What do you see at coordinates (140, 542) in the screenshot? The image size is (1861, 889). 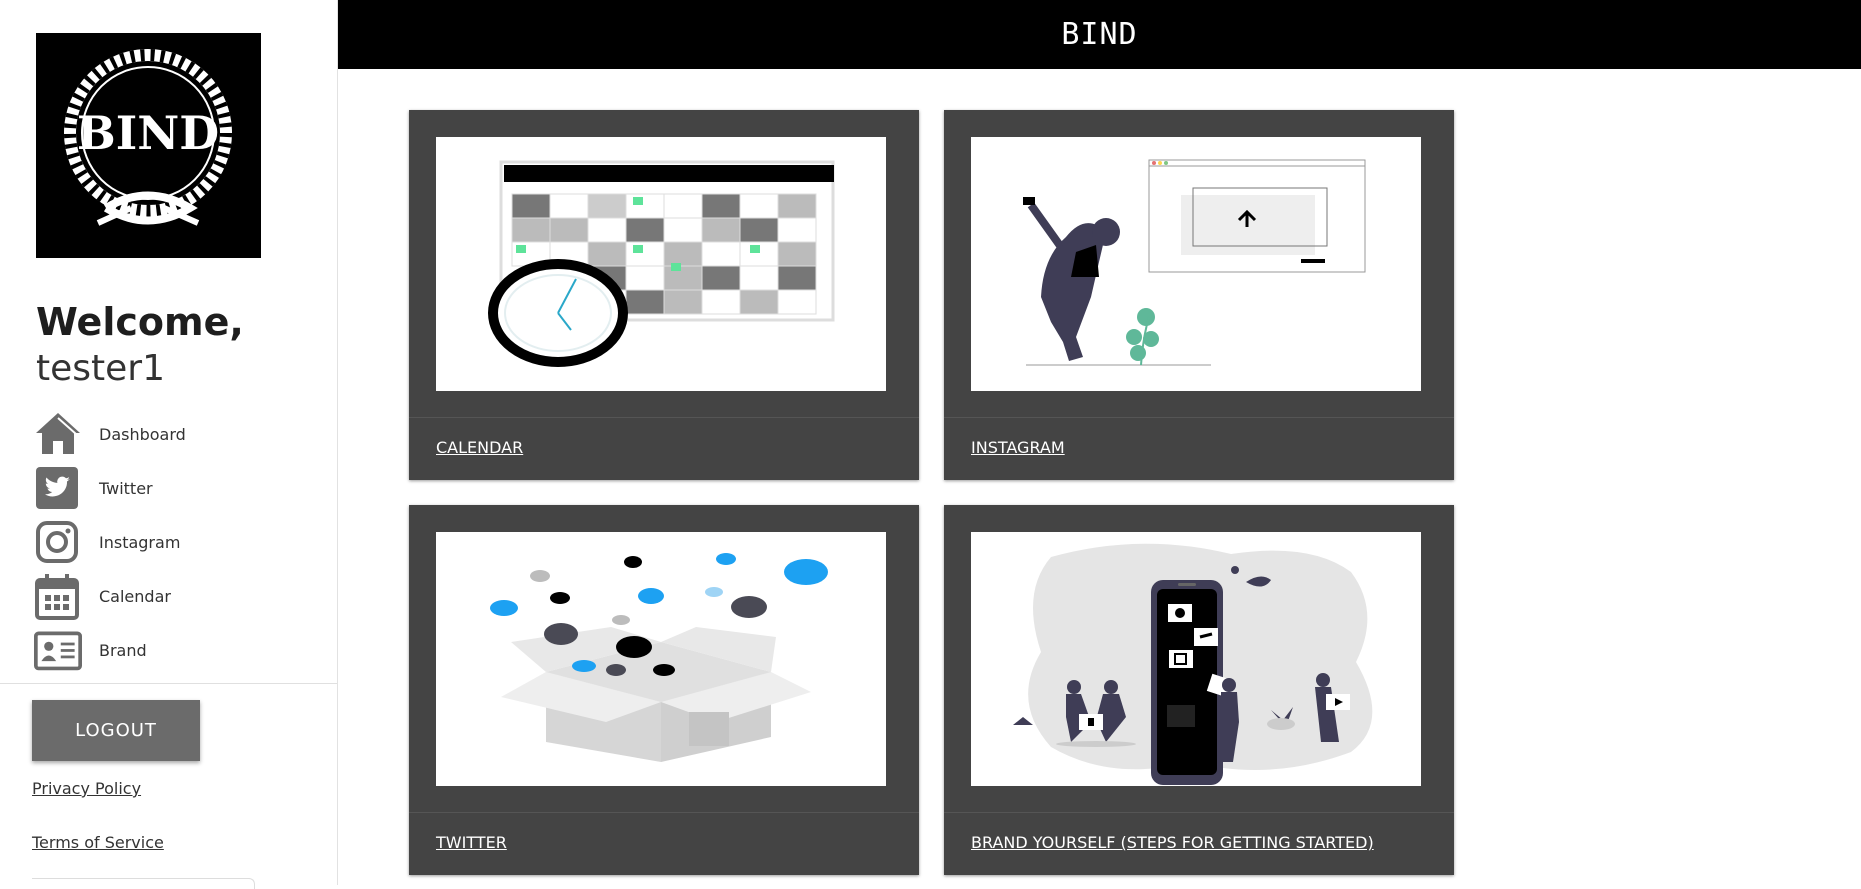 I see `sidebar-item-label: Instagram` at bounding box center [140, 542].